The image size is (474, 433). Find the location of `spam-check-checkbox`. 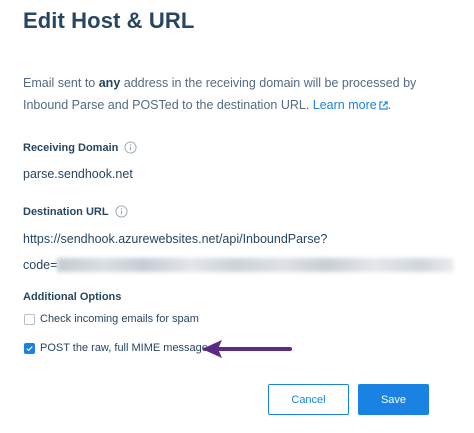

spam-check-checkbox is located at coordinates (29, 319).